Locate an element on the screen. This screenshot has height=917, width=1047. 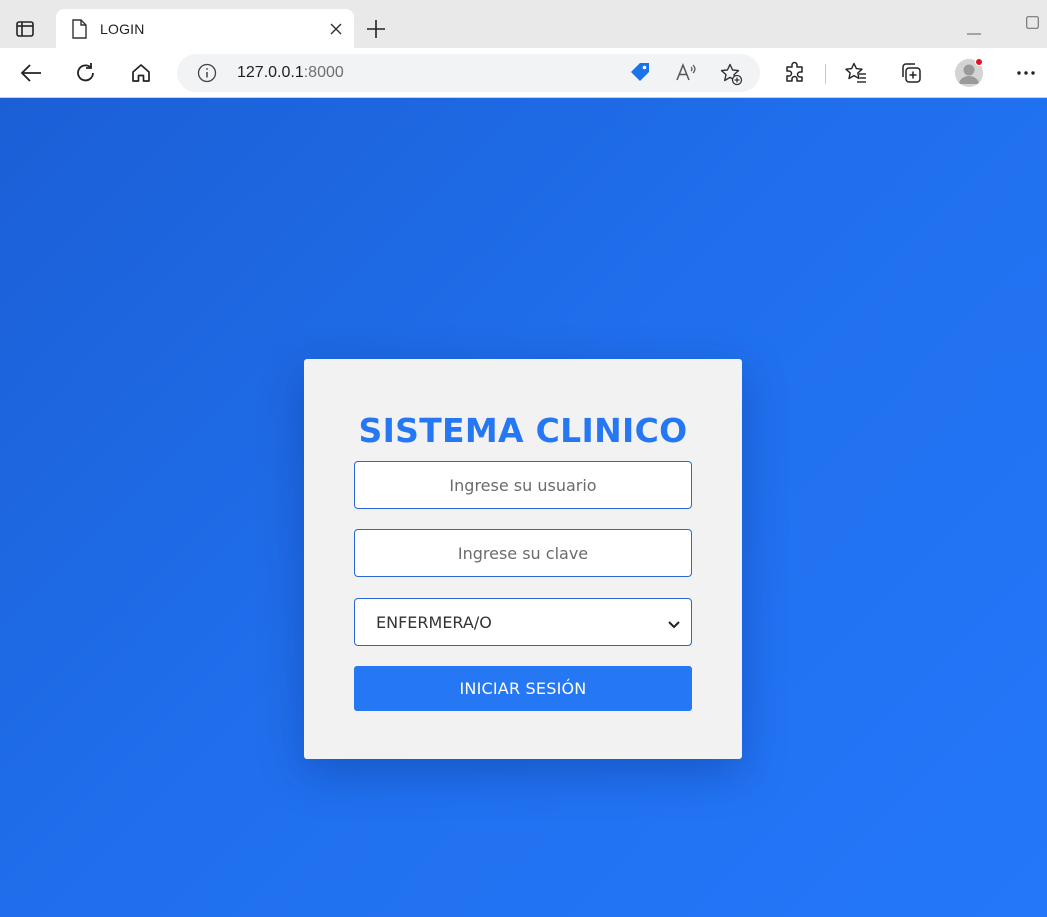
close-icon is located at coordinates (336, 29).